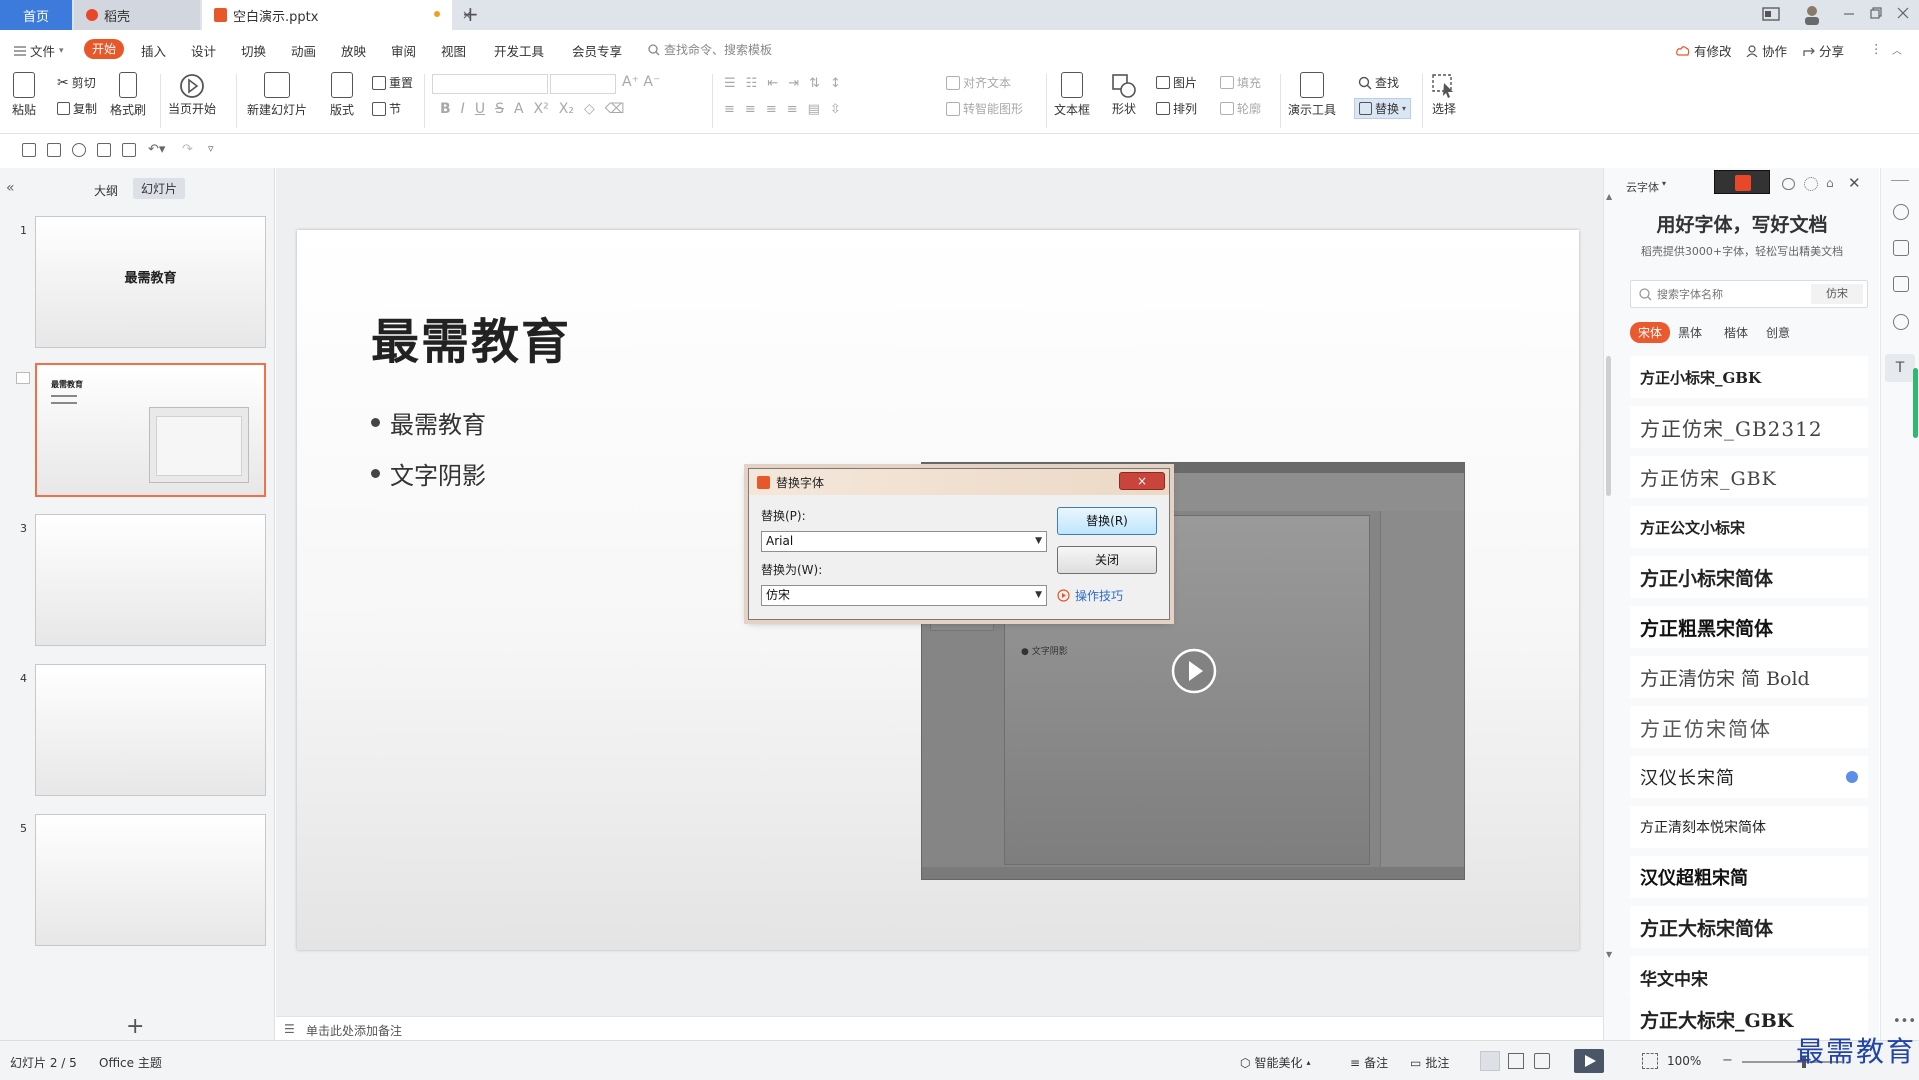  I want to click on font-search-chip: 仿宋, so click(1837, 294).